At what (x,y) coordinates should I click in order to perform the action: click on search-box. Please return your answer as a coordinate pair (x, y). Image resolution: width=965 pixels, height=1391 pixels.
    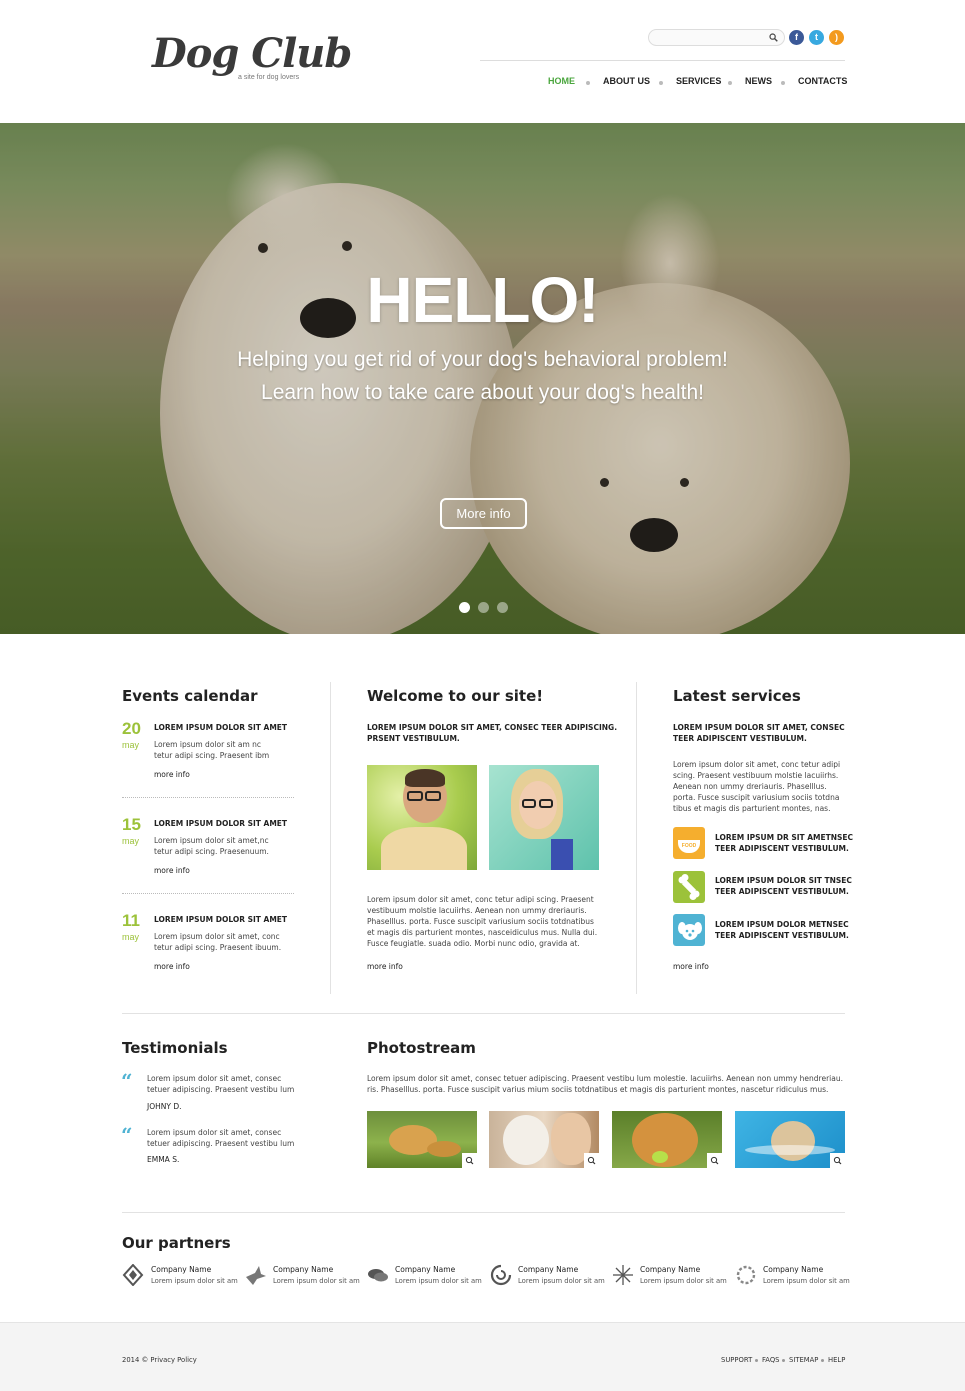
    Looking at the image, I should click on (716, 37).